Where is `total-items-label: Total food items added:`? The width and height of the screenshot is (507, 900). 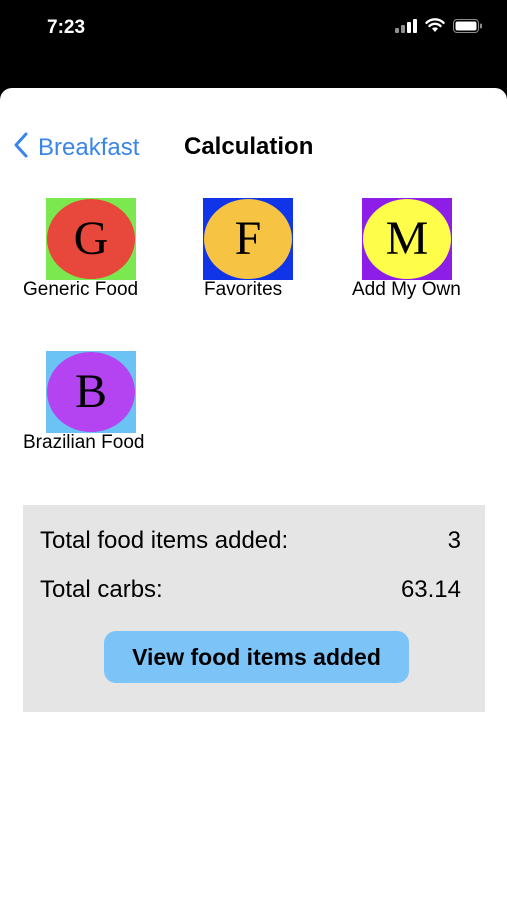
total-items-label: Total food items added: is located at coordinates (164, 540).